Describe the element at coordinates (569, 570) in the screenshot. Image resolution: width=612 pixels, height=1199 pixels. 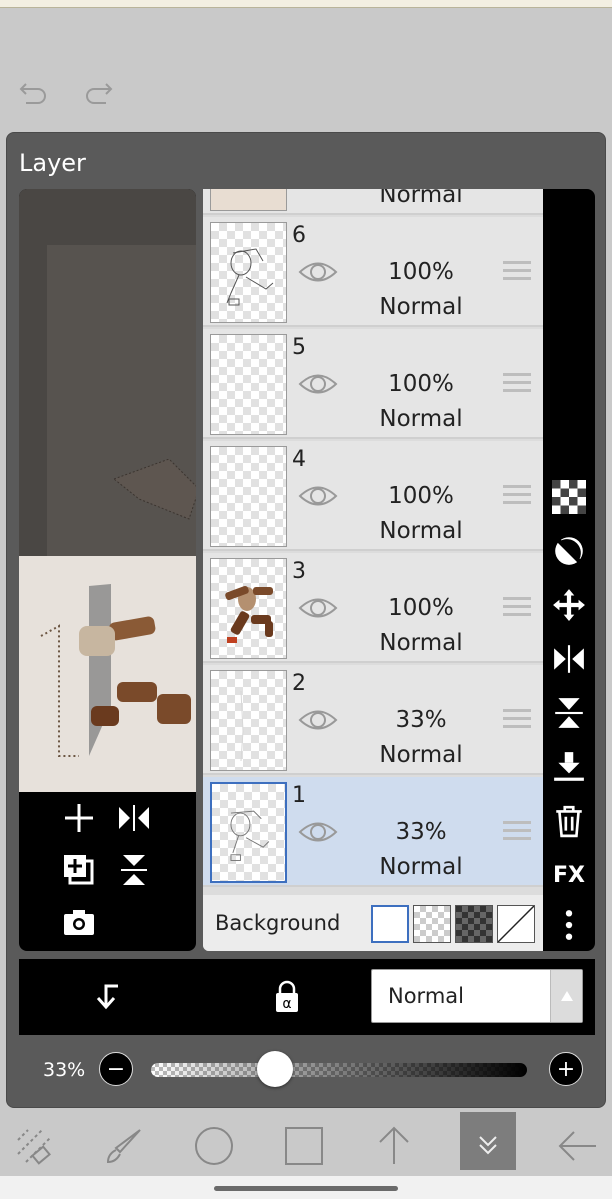
I see `layer-tools: FX` at that location.